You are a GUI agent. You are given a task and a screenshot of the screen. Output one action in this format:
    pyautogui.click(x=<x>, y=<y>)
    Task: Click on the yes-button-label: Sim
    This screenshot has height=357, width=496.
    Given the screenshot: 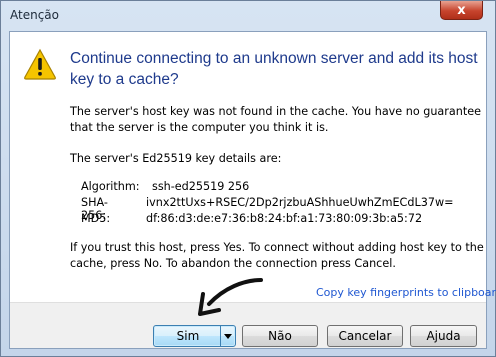 What is the action you would take?
    pyautogui.click(x=188, y=336)
    